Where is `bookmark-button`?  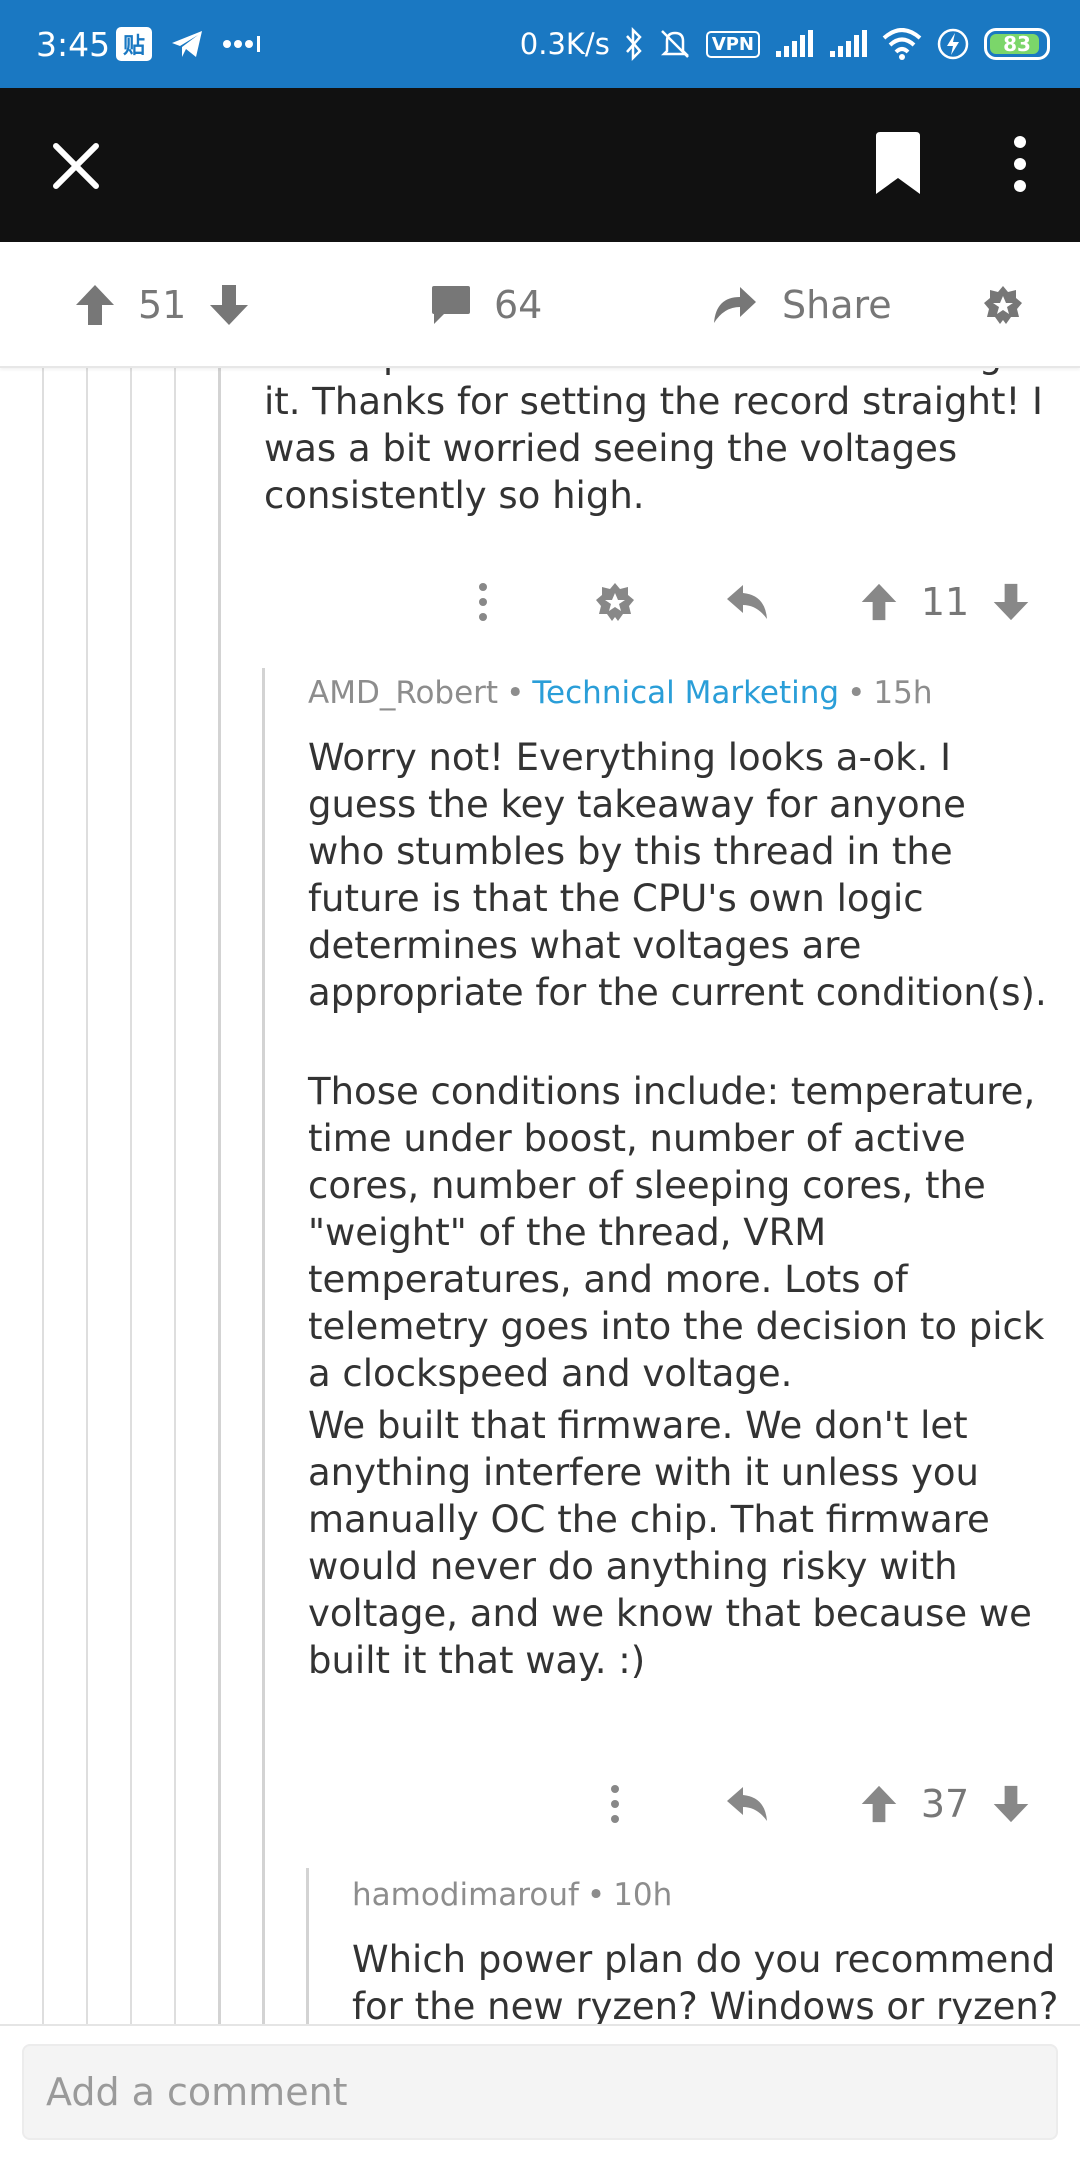 bookmark-button is located at coordinates (898, 164).